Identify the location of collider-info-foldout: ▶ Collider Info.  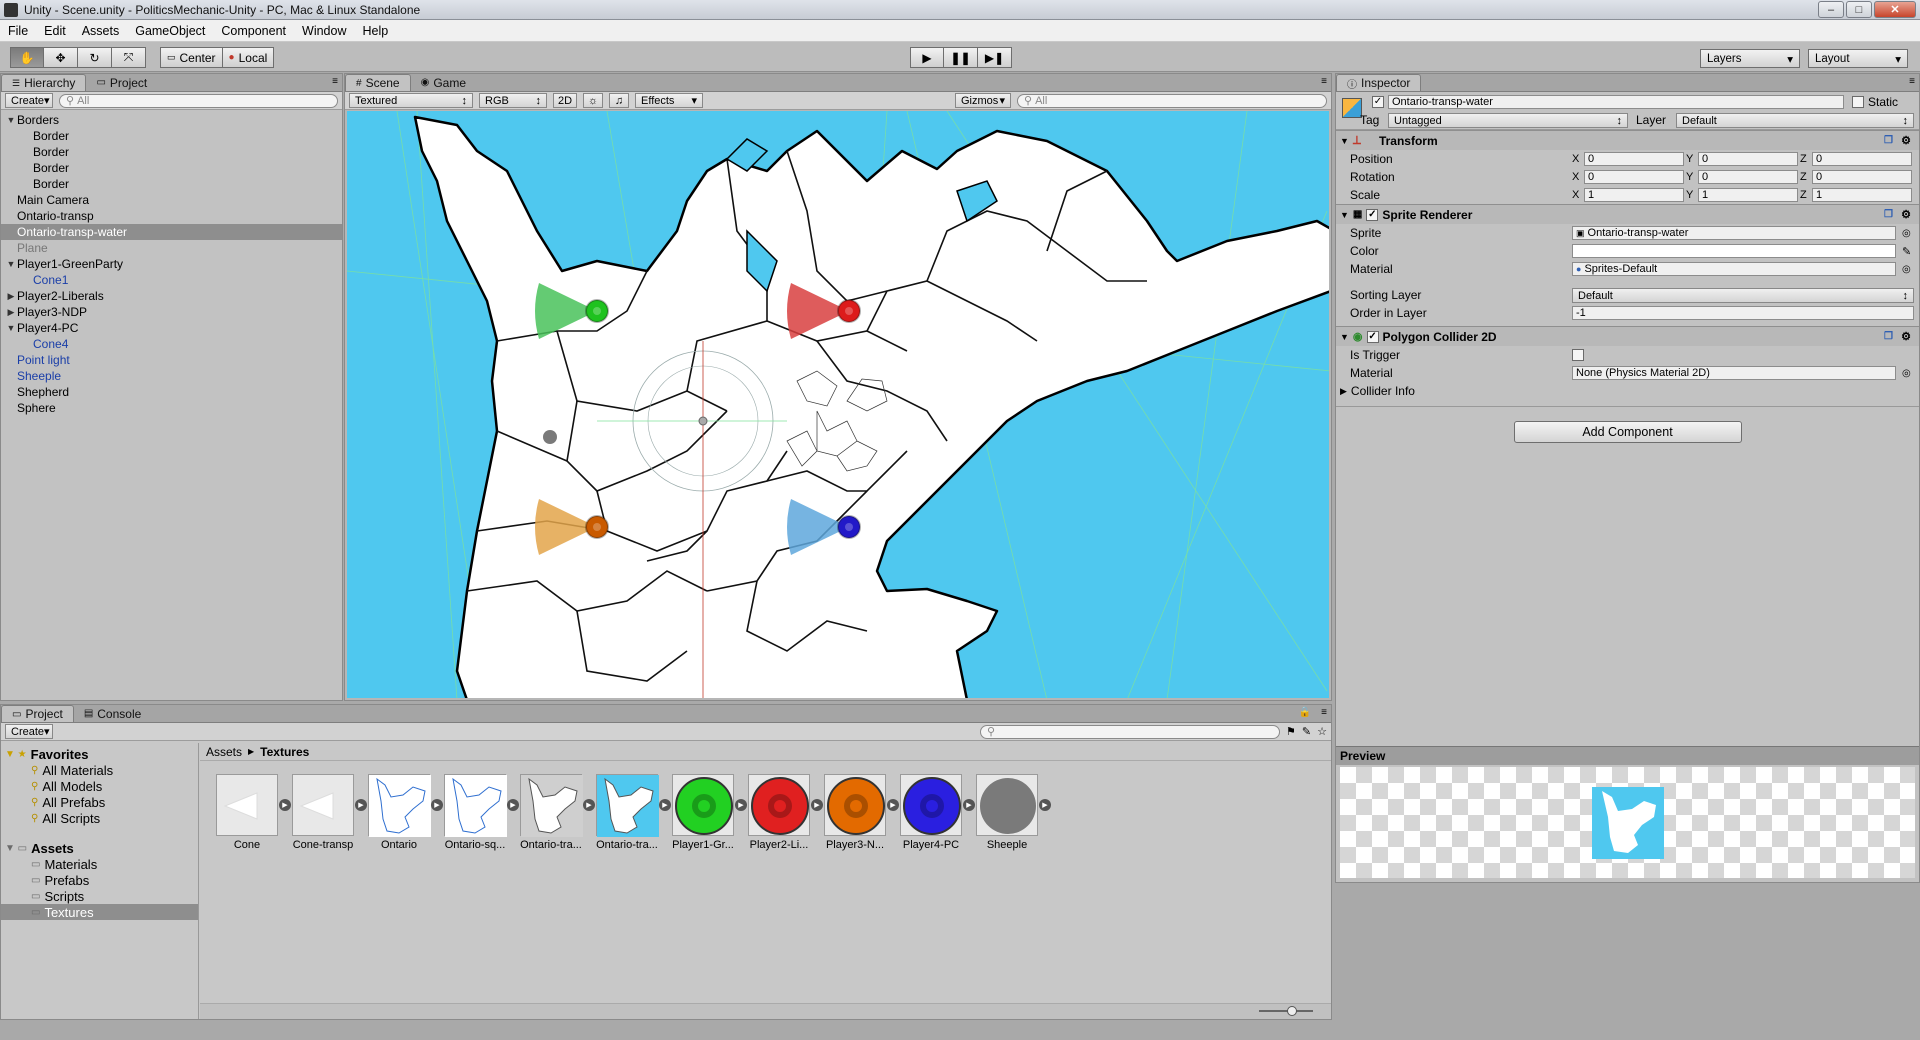
(1627, 391).